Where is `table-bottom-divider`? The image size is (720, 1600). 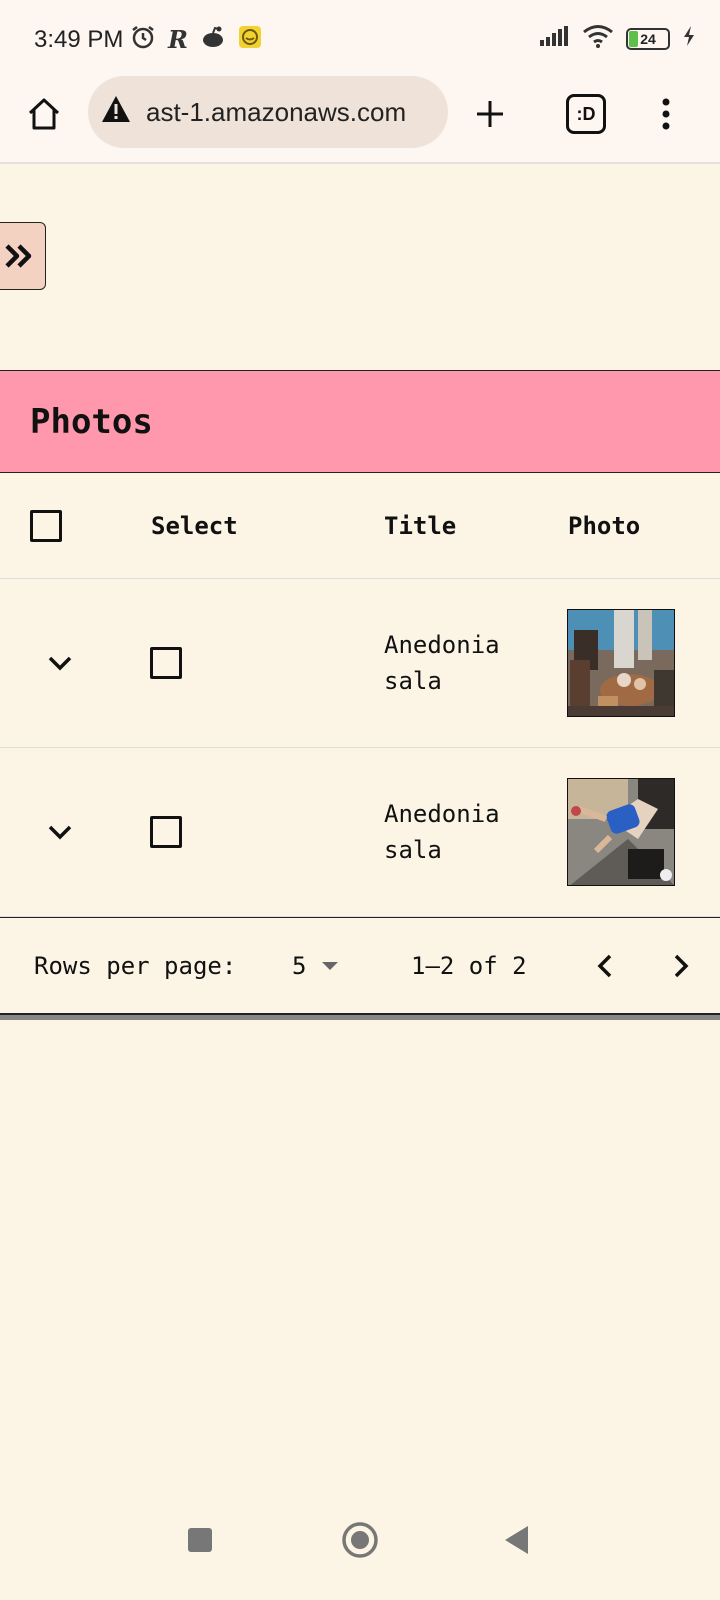
table-bottom-divider is located at coordinates (360, 1017).